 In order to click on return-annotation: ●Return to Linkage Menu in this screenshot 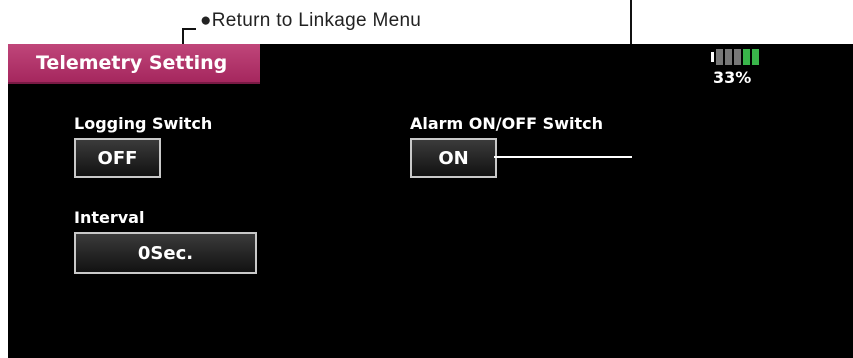, I will do `click(310, 21)`.